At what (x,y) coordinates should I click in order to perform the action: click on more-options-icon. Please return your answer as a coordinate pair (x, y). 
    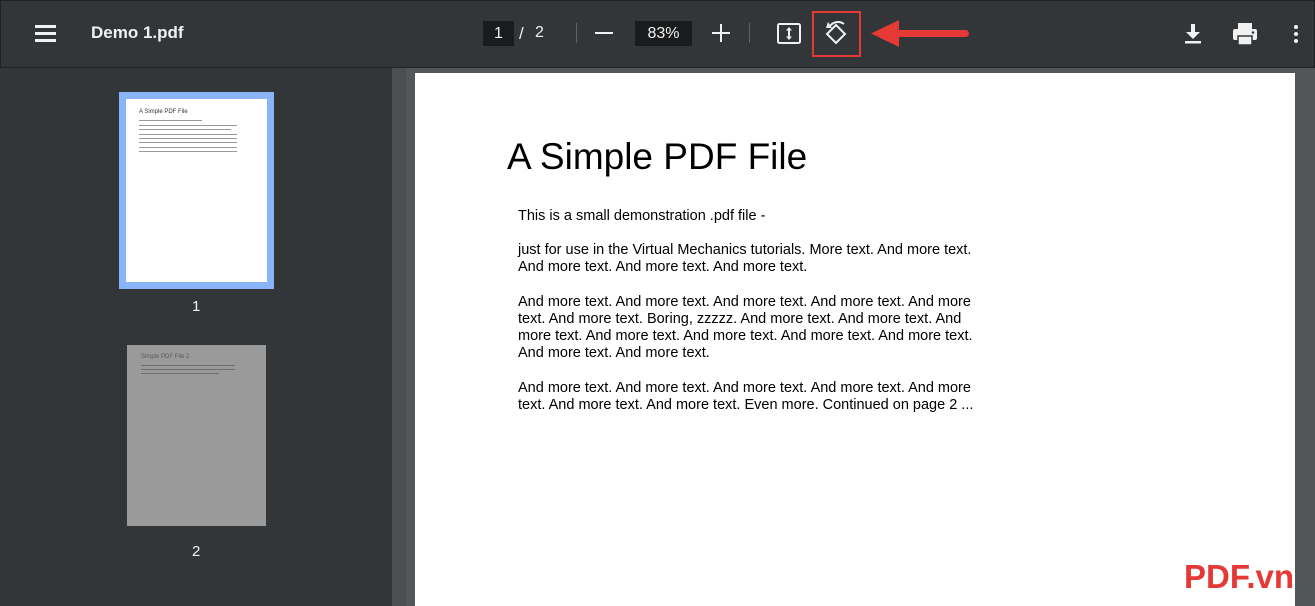
    Looking at the image, I should click on (1296, 34).